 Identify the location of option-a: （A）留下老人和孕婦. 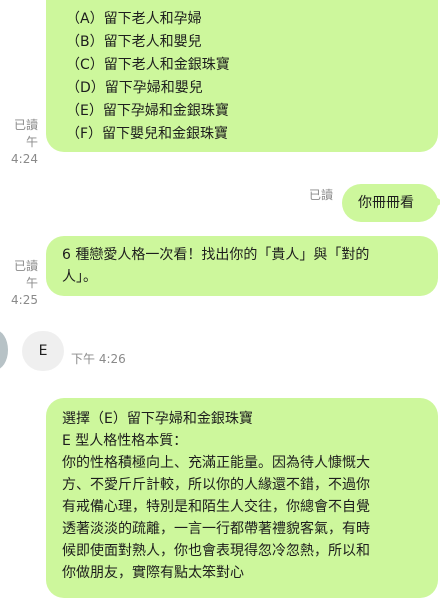
(134, 19).